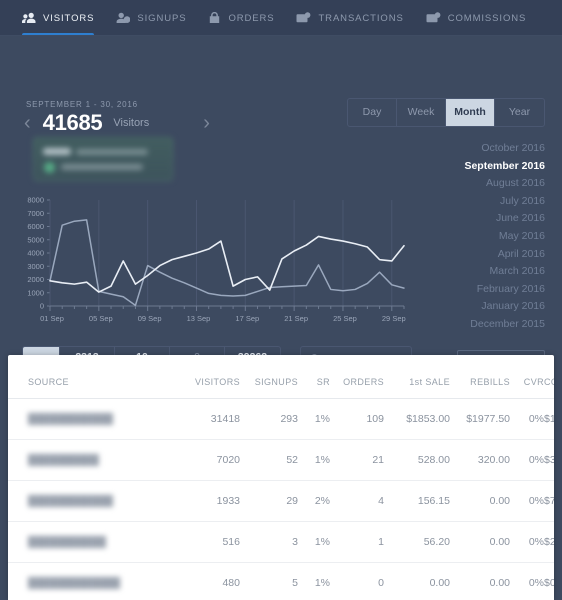 Image resolution: width=562 pixels, height=600 pixels. What do you see at coordinates (269, 501) in the screenshot?
I see `cell-signups: 29` at bounding box center [269, 501].